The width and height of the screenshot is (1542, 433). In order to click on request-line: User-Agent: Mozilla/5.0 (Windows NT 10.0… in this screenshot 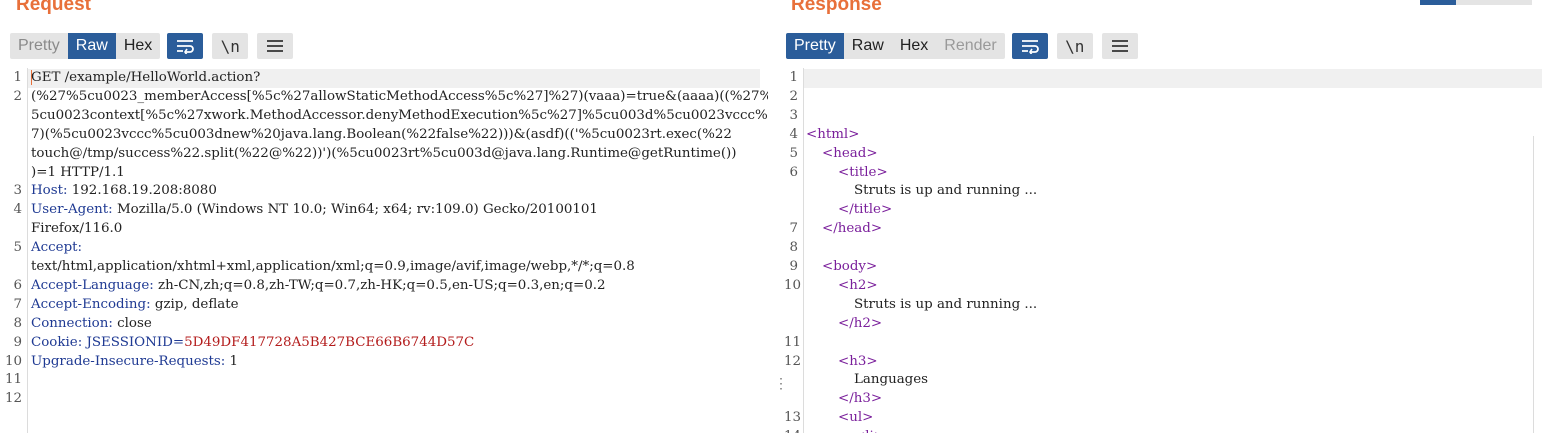, I will do `click(396, 210)`.